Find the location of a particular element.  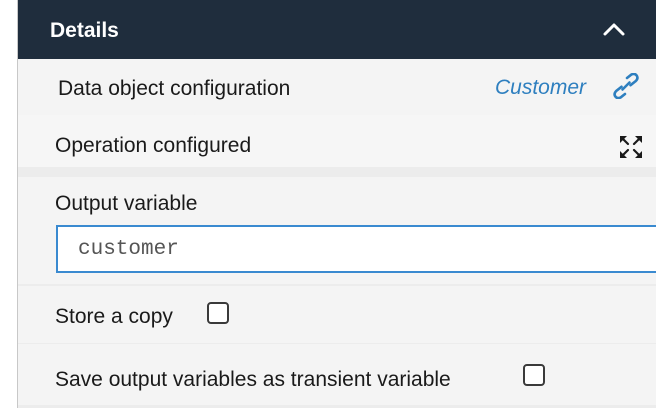

output-variable-input is located at coordinates (356, 249).